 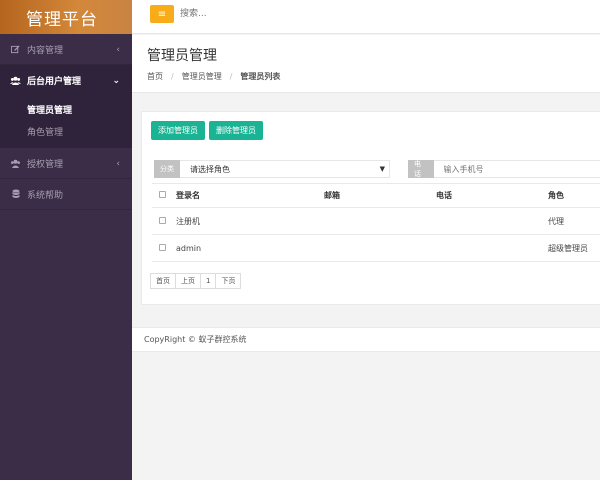 I want to click on sidebar-item-content: 内容管理 ‹, so click(x=66, y=49).